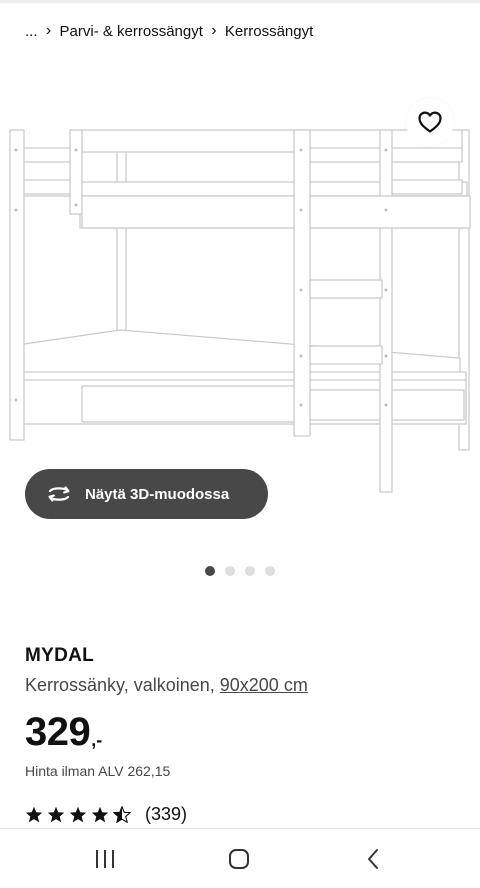 The height and width of the screenshot is (888, 480). What do you see at coordinates (131, 31) in the screenshot?
I see `breadcrumb-loft-bunk-beds: Parvi- & kerrossängyt` at bounding box center [131, 31].